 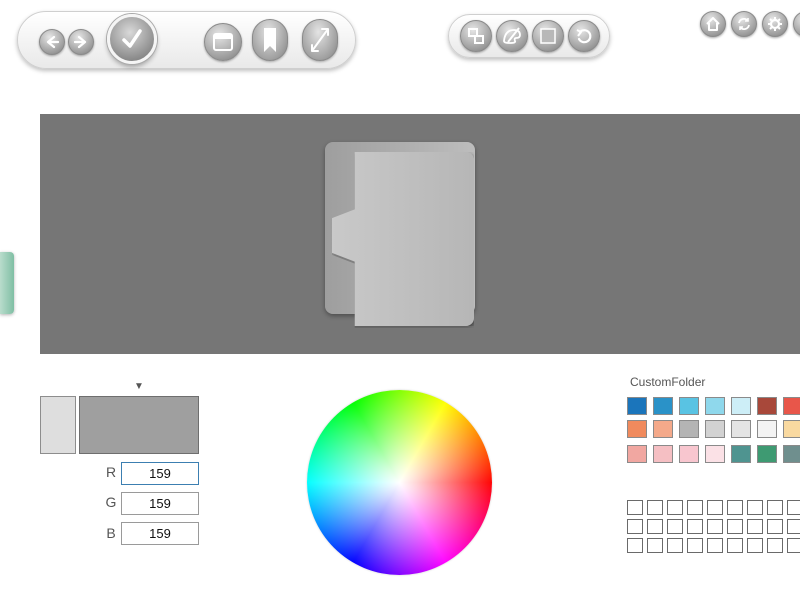 I want to click on color-wheel, so click(x=399, y=482).